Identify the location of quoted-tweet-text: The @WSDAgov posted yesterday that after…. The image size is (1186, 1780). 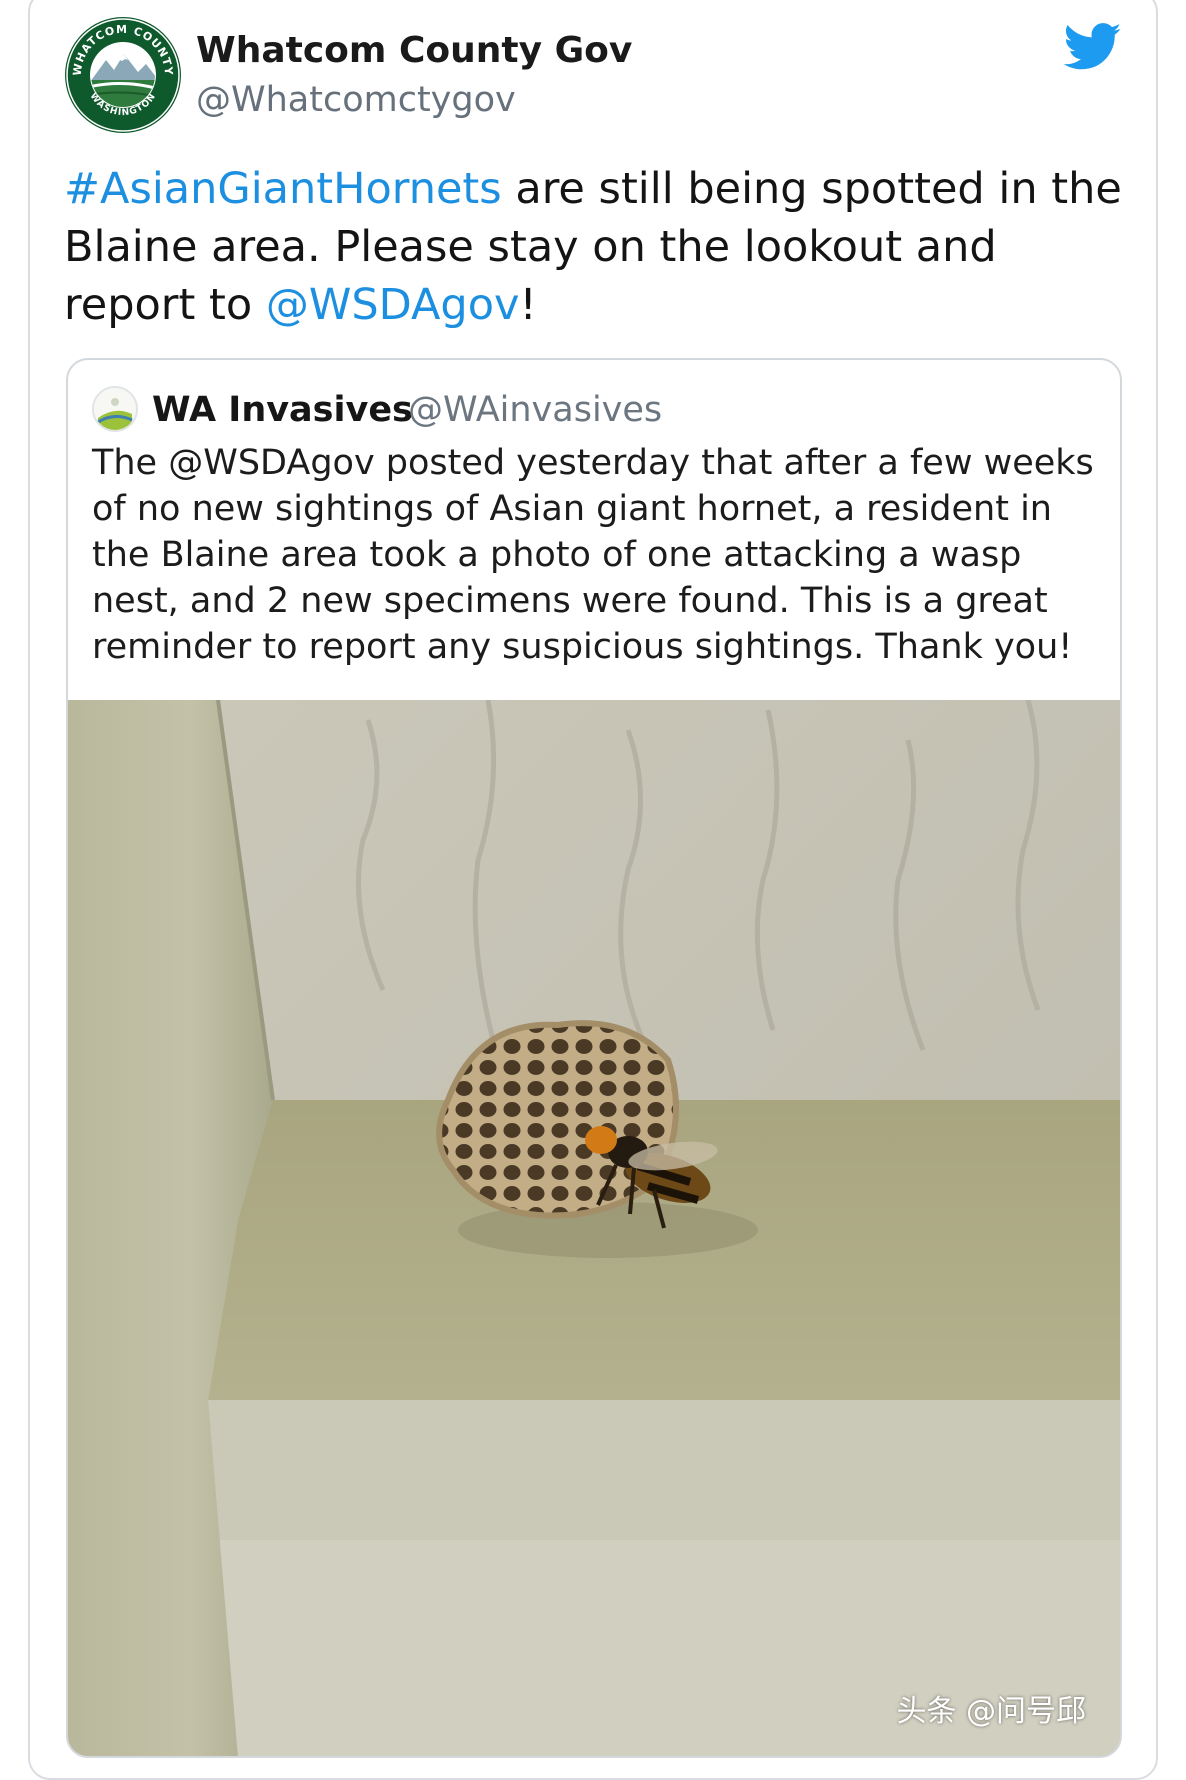
(593, 555).